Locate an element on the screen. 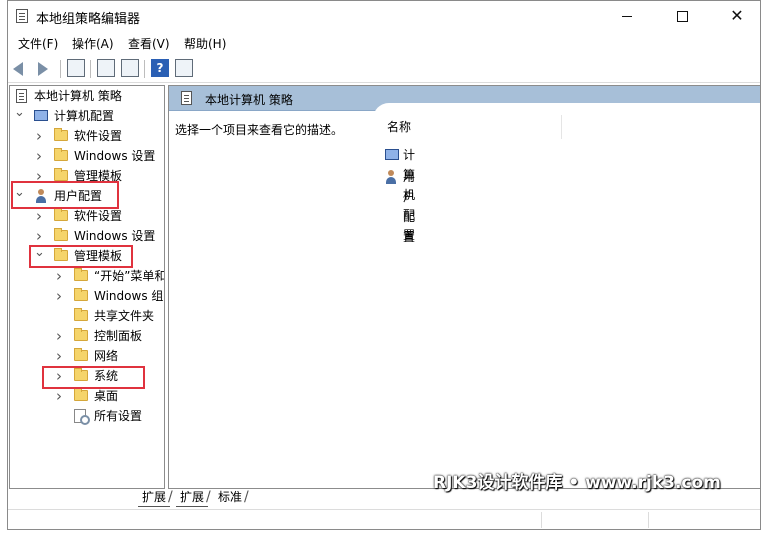  policy-editor-app-icon is located at coordinates (22, 16).